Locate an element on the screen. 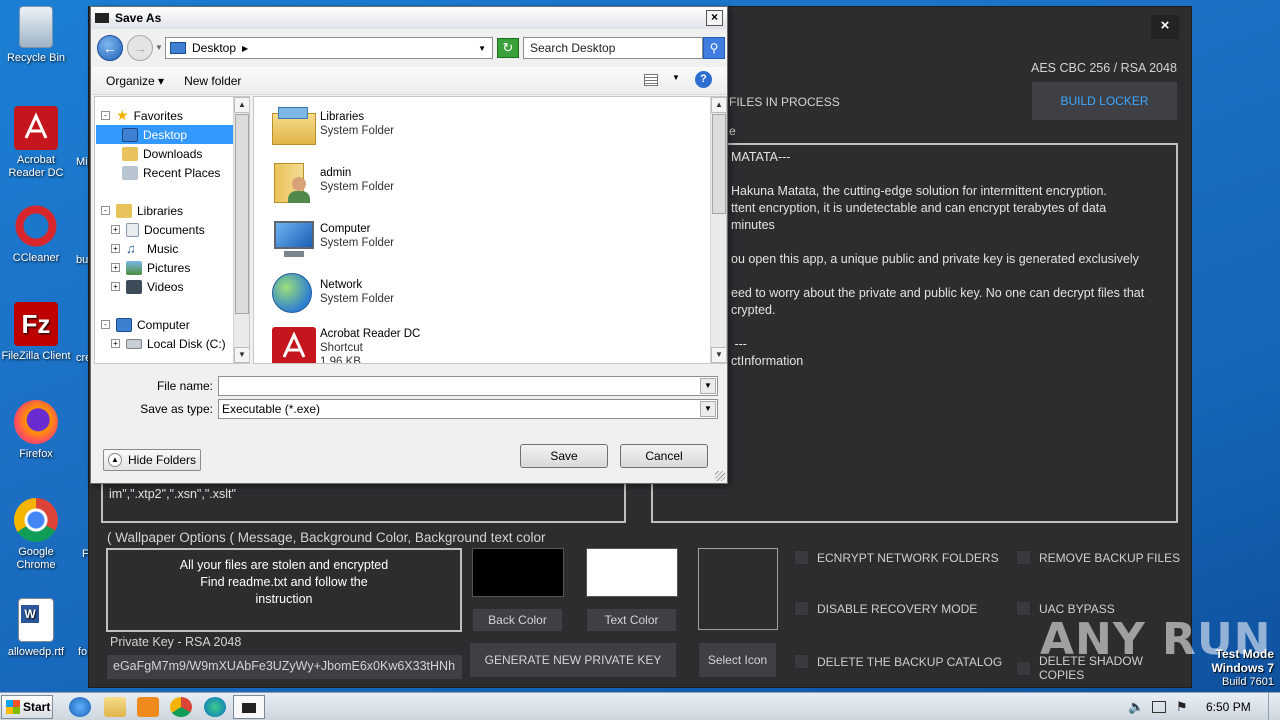 The image size is (1280, 720). refresh-button: ↻ is located at coordinates (508, 48).